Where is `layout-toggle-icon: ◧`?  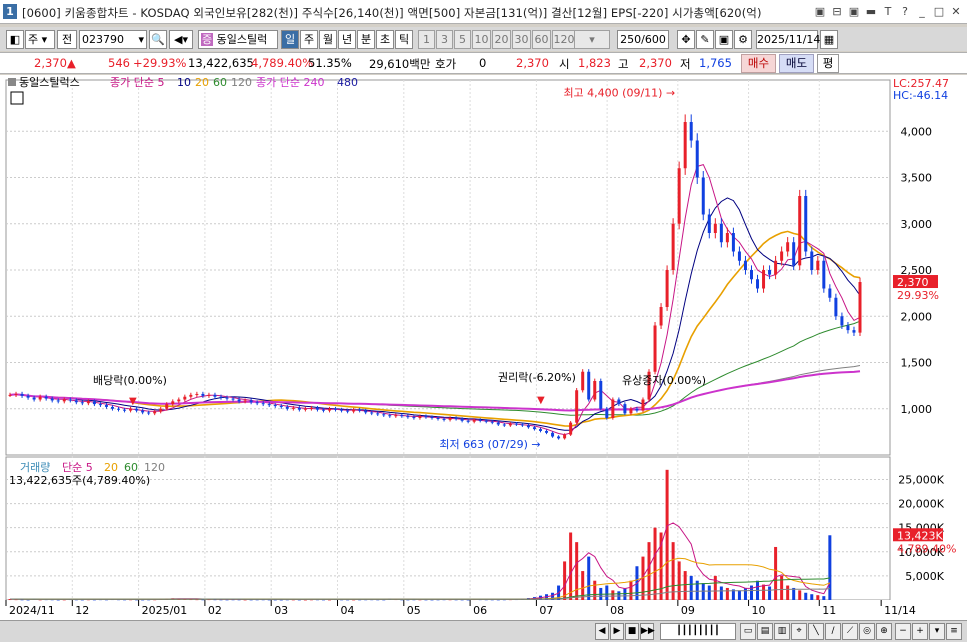 layout-toggle-icon: ◧ is located at coordinates (15, 39).